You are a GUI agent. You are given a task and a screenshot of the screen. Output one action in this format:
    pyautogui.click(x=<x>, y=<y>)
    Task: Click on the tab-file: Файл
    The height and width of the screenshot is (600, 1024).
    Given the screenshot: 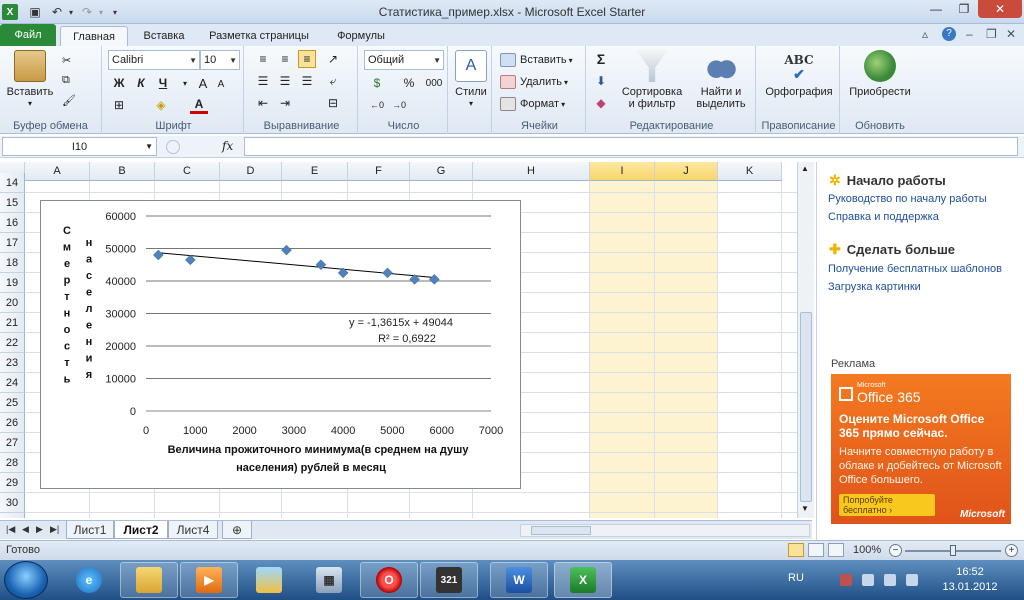 What is the action you would take?
    pyautogui.click(x=28, y=35)
    